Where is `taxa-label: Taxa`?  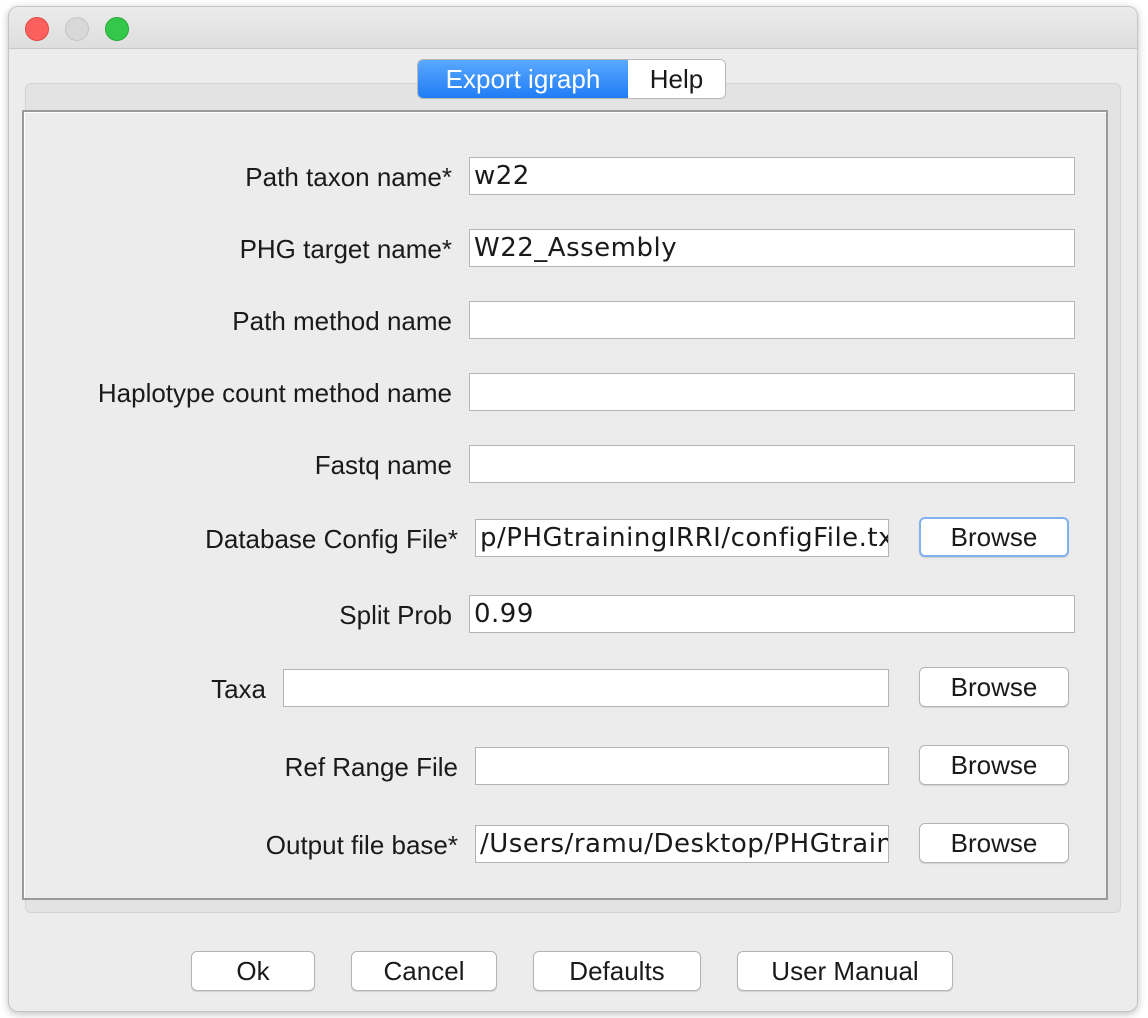
taxa-label: Taxa is located at coordinates (238, 689).